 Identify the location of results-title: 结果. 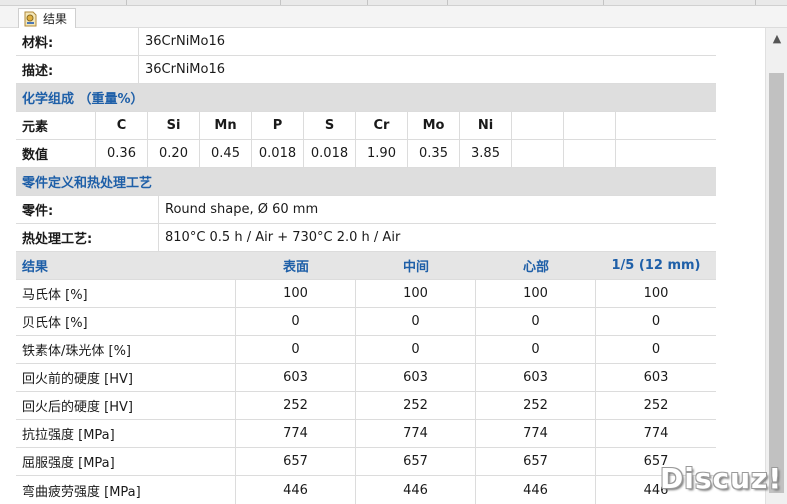
(35, 267).